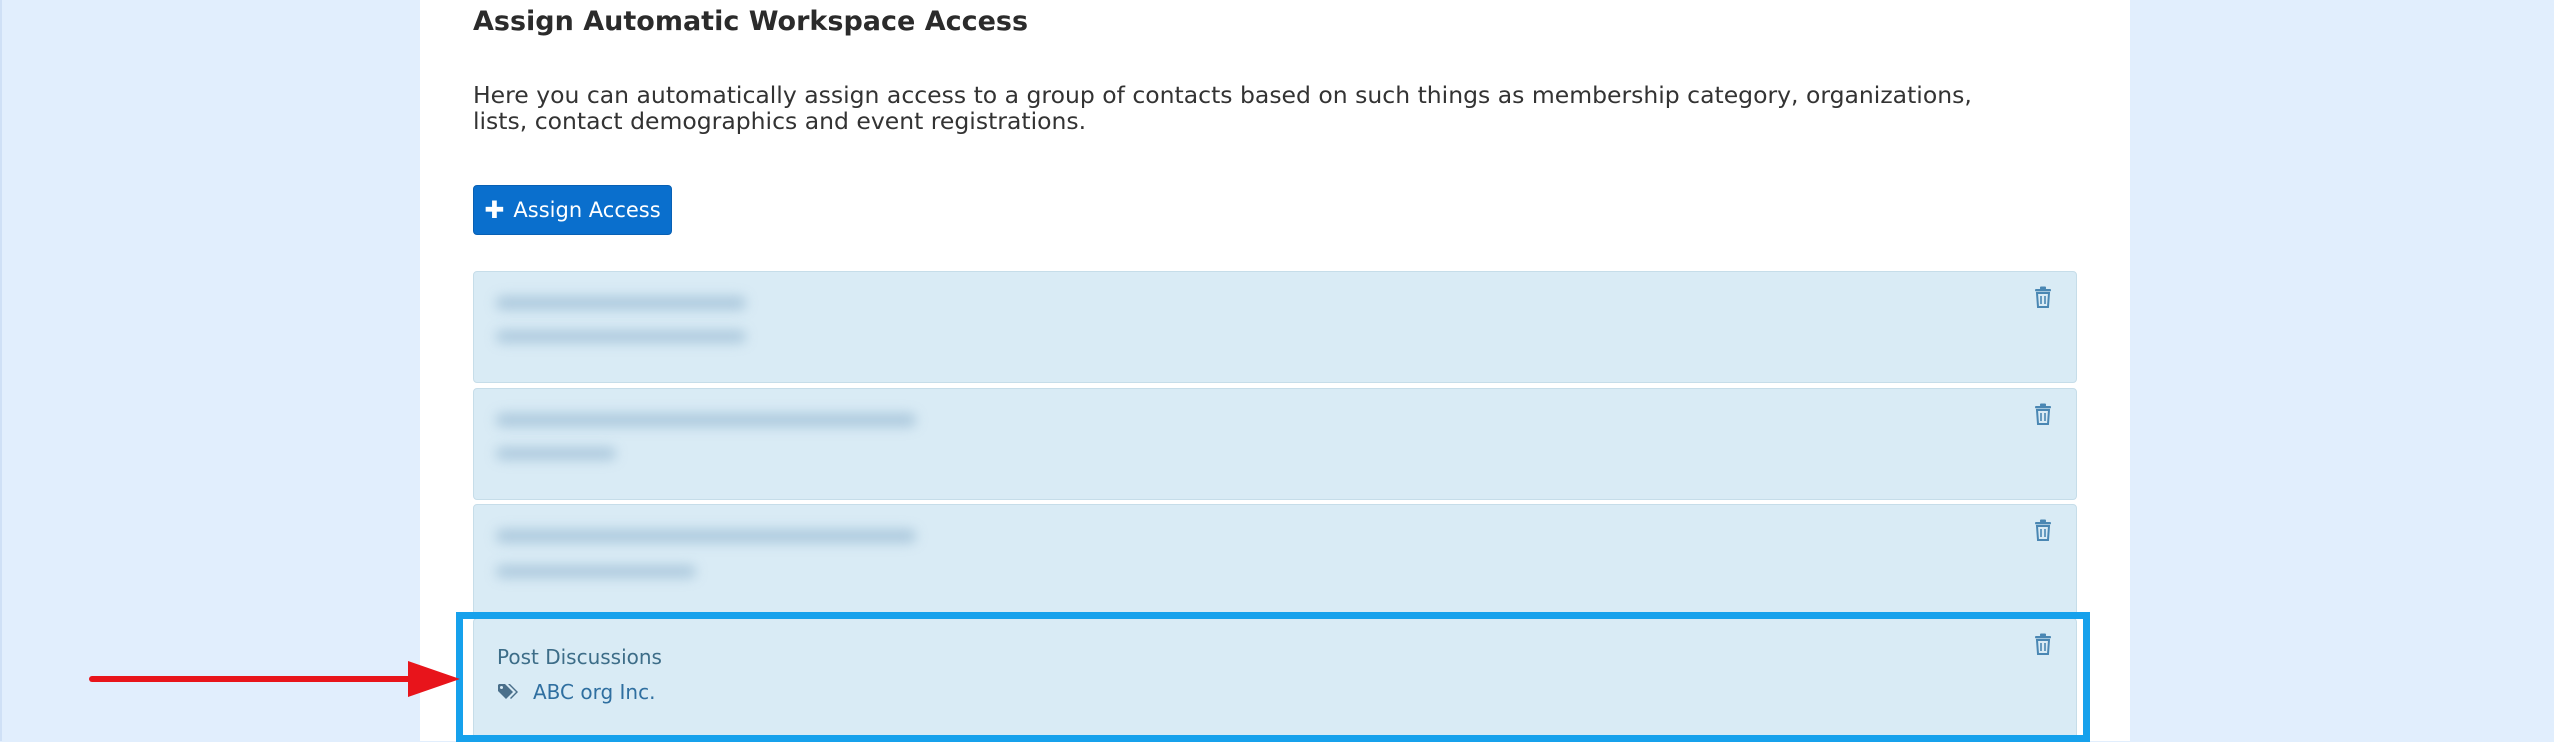 The width and height of the screenshot is (2554, 742). I want to click on access-item-tag-link: ABC org Inc., so click(594, 692).